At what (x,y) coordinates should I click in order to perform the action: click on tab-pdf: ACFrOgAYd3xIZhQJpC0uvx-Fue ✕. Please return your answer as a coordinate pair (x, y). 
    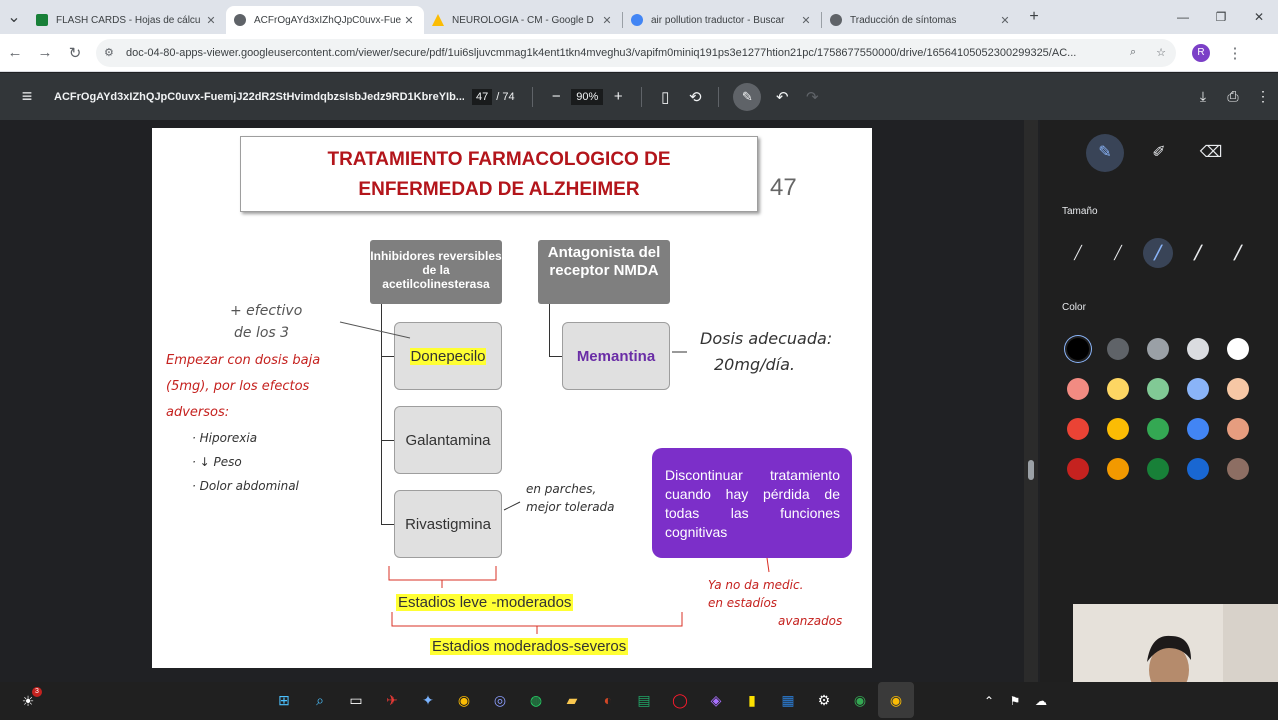
    Looking at the image, I should click on (325, 20).